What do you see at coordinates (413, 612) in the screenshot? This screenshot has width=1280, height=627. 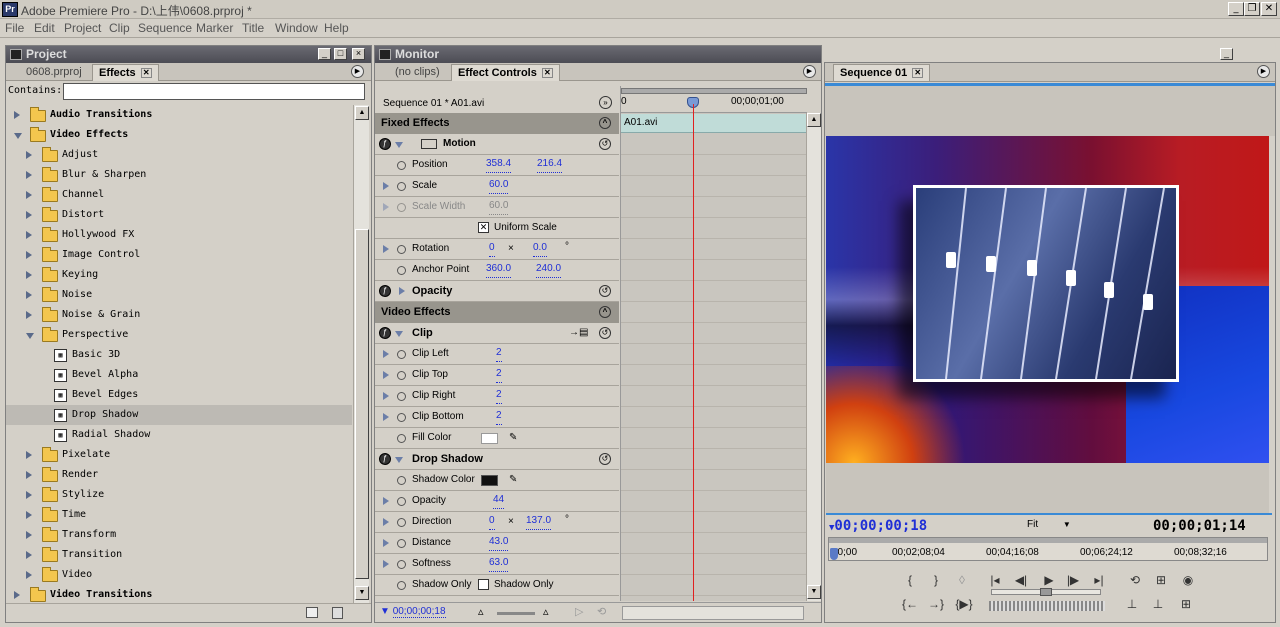 I see `ec-timecode: ▼ 00;00;00;18` at bounding box center [413, 612].